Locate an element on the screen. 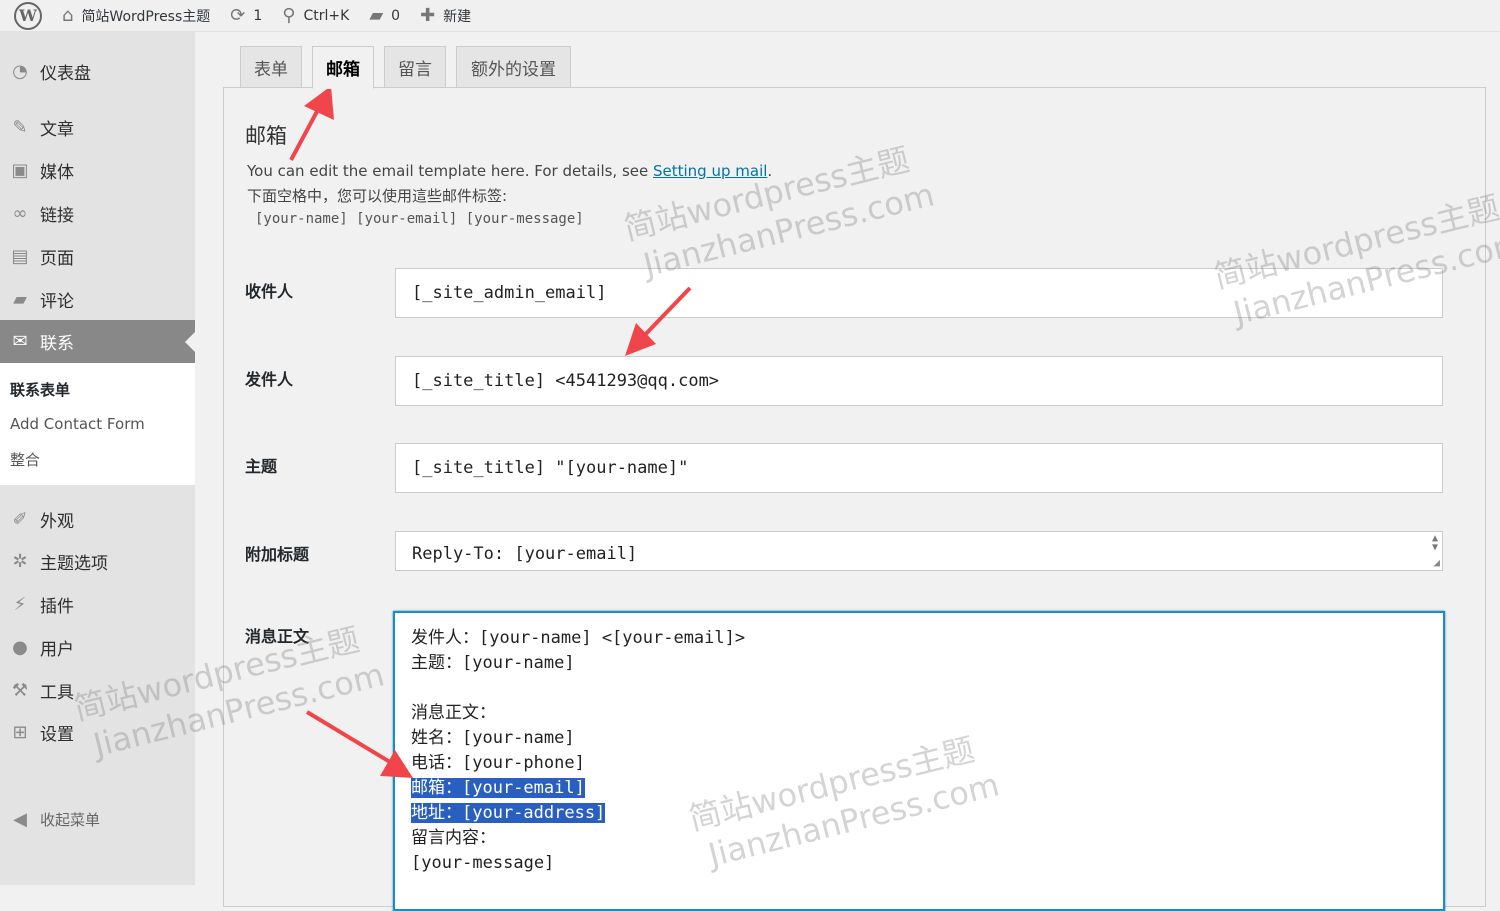  body-line: 消息正文： is located at coordinates (927, 713).